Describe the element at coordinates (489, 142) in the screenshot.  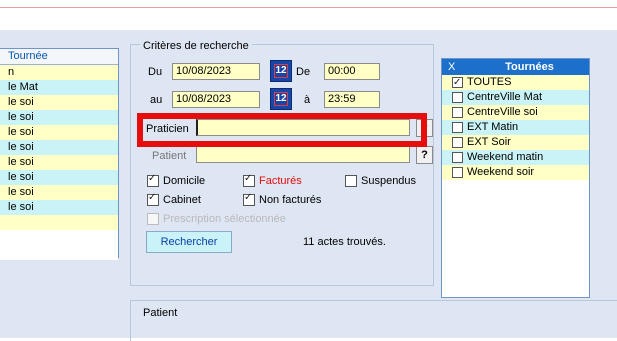
I see `tournee-label: EXT Soir` at that location.